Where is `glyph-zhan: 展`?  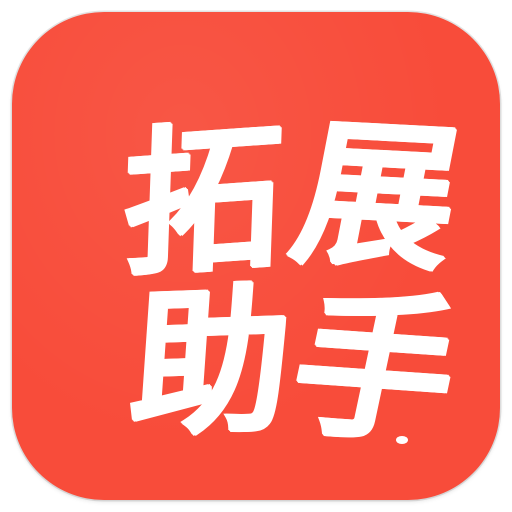 glyph-zhan: 展 is located at coordinates (377, 198).